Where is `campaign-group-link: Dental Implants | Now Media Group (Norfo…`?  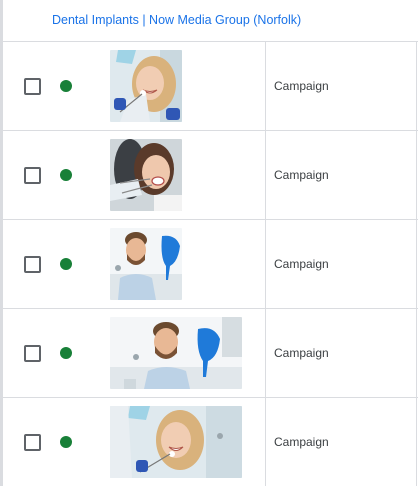 campaign-group-link: Dental Implants | Now Media Group (Norfo… is located at coordinates (176, 20).